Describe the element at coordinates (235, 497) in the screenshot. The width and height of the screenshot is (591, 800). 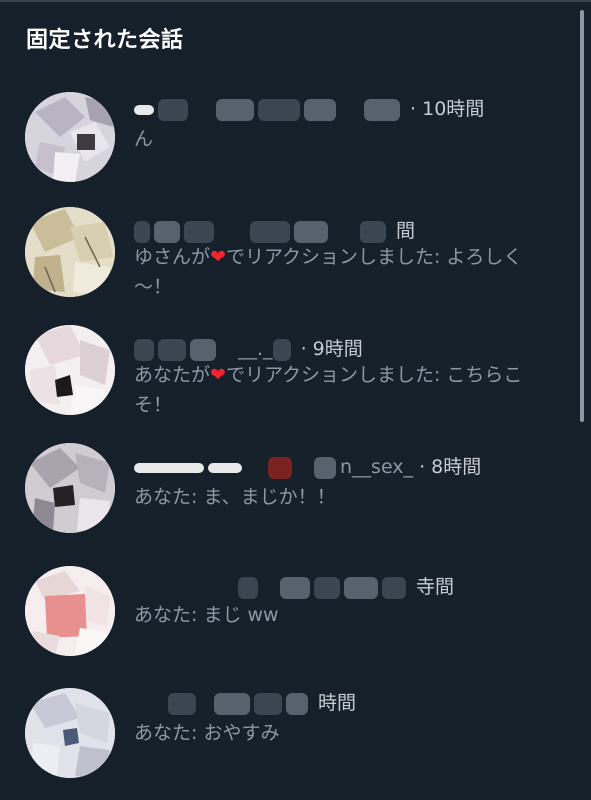
I see `message-preview: あなた: ま、まじか！！` at that location.